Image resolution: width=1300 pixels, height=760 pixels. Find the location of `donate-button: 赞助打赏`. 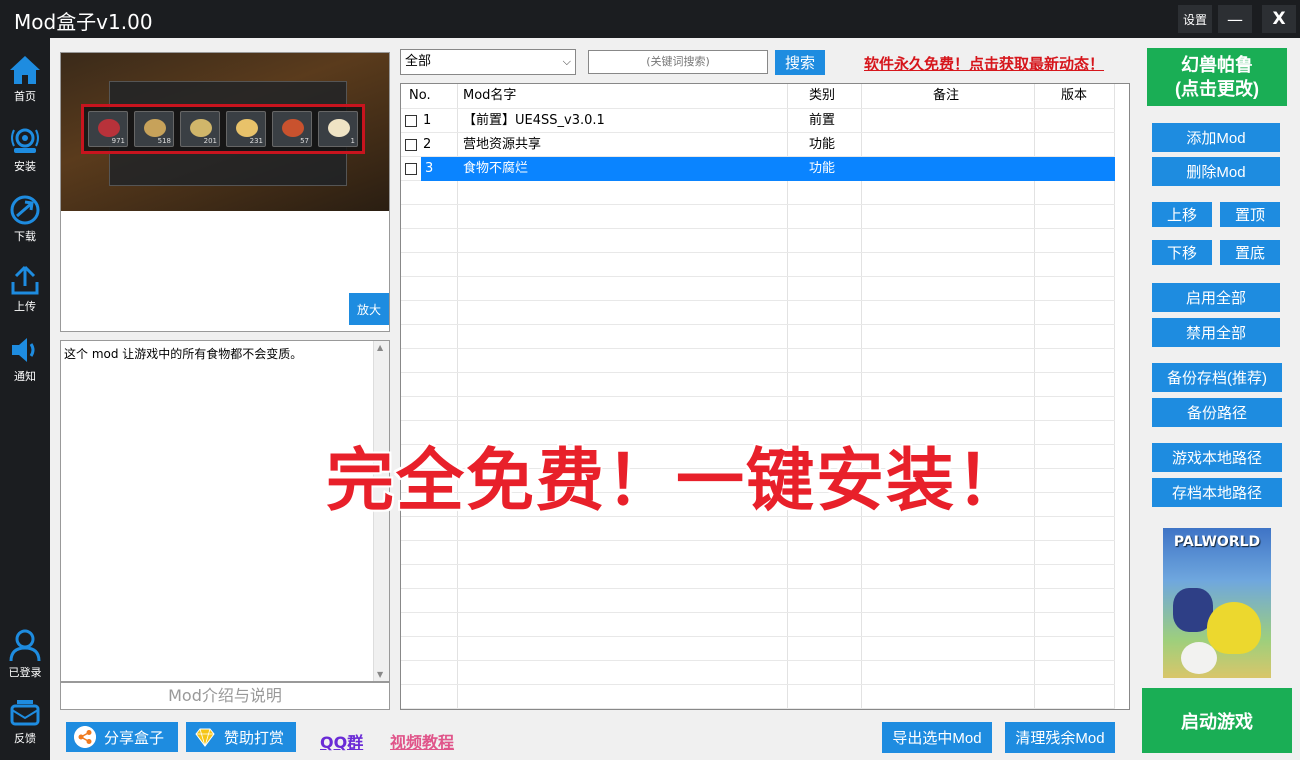

donate-button: 赞助打赏 is located at coordinates (241, 737).